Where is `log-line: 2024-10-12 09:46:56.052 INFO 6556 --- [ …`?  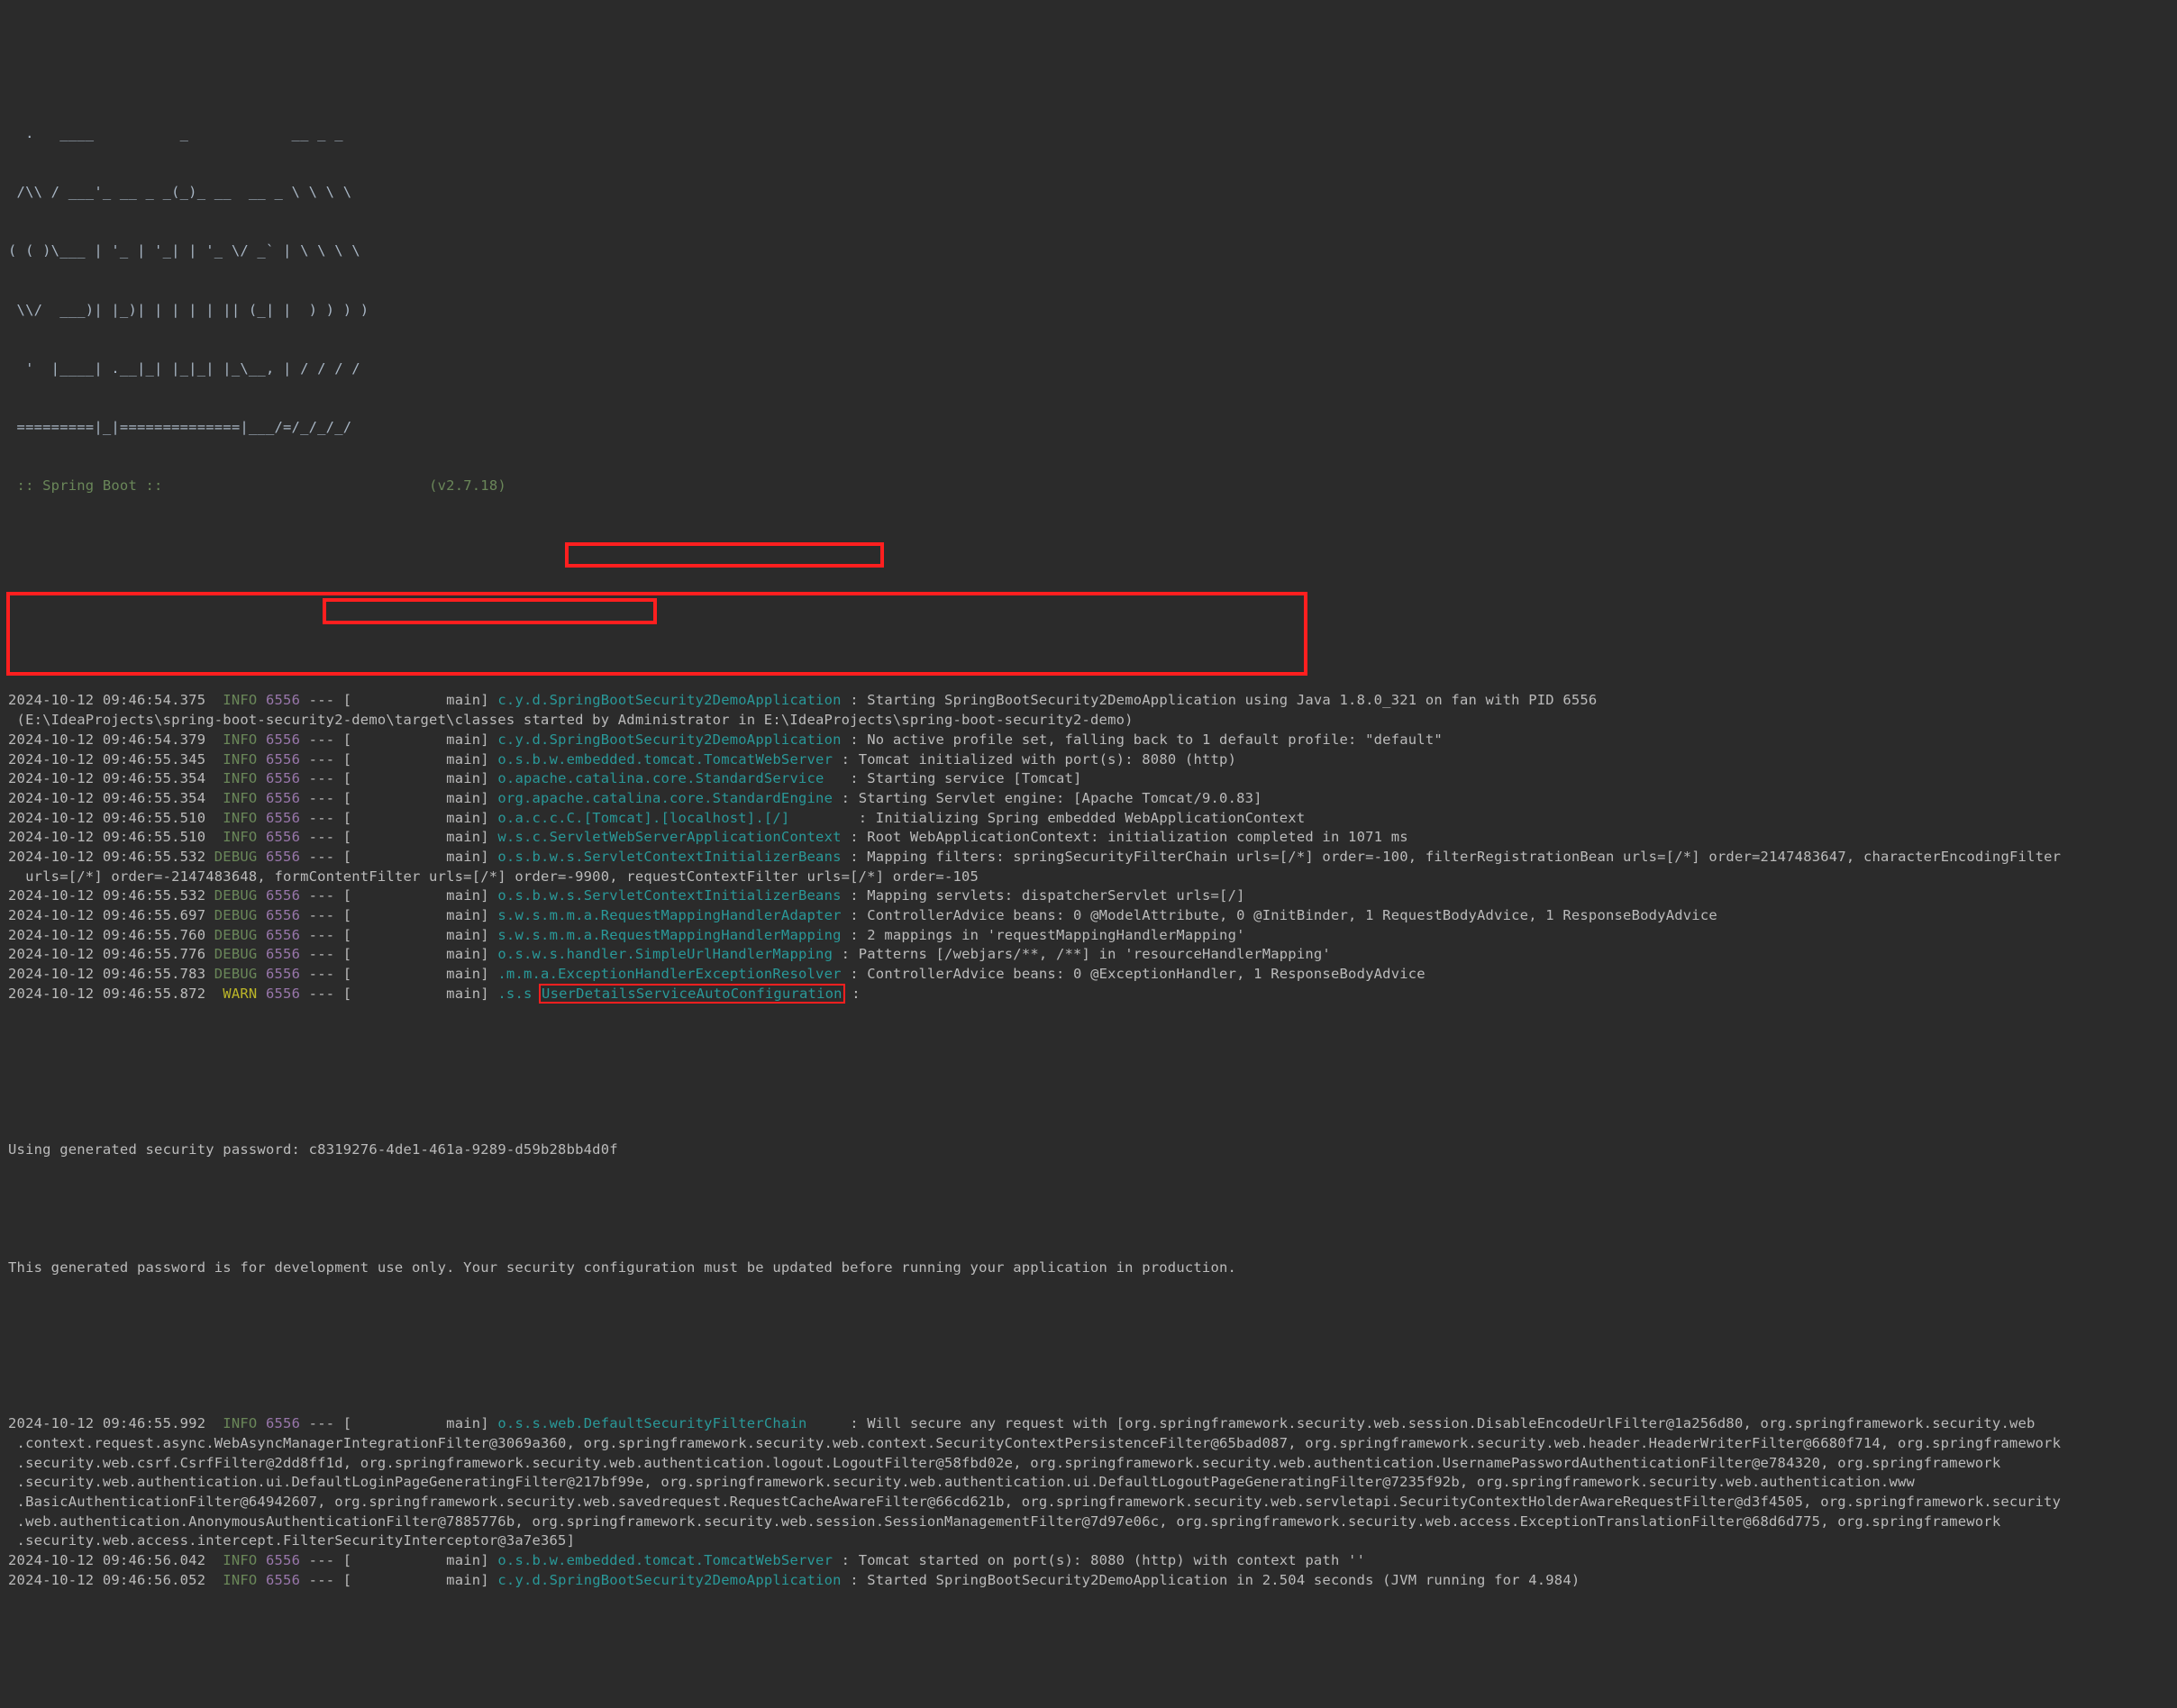
log-line: 2024-10-12 09:46:56.052 INFO 6556 --- [ … is located at coordinates (1088, 1581).